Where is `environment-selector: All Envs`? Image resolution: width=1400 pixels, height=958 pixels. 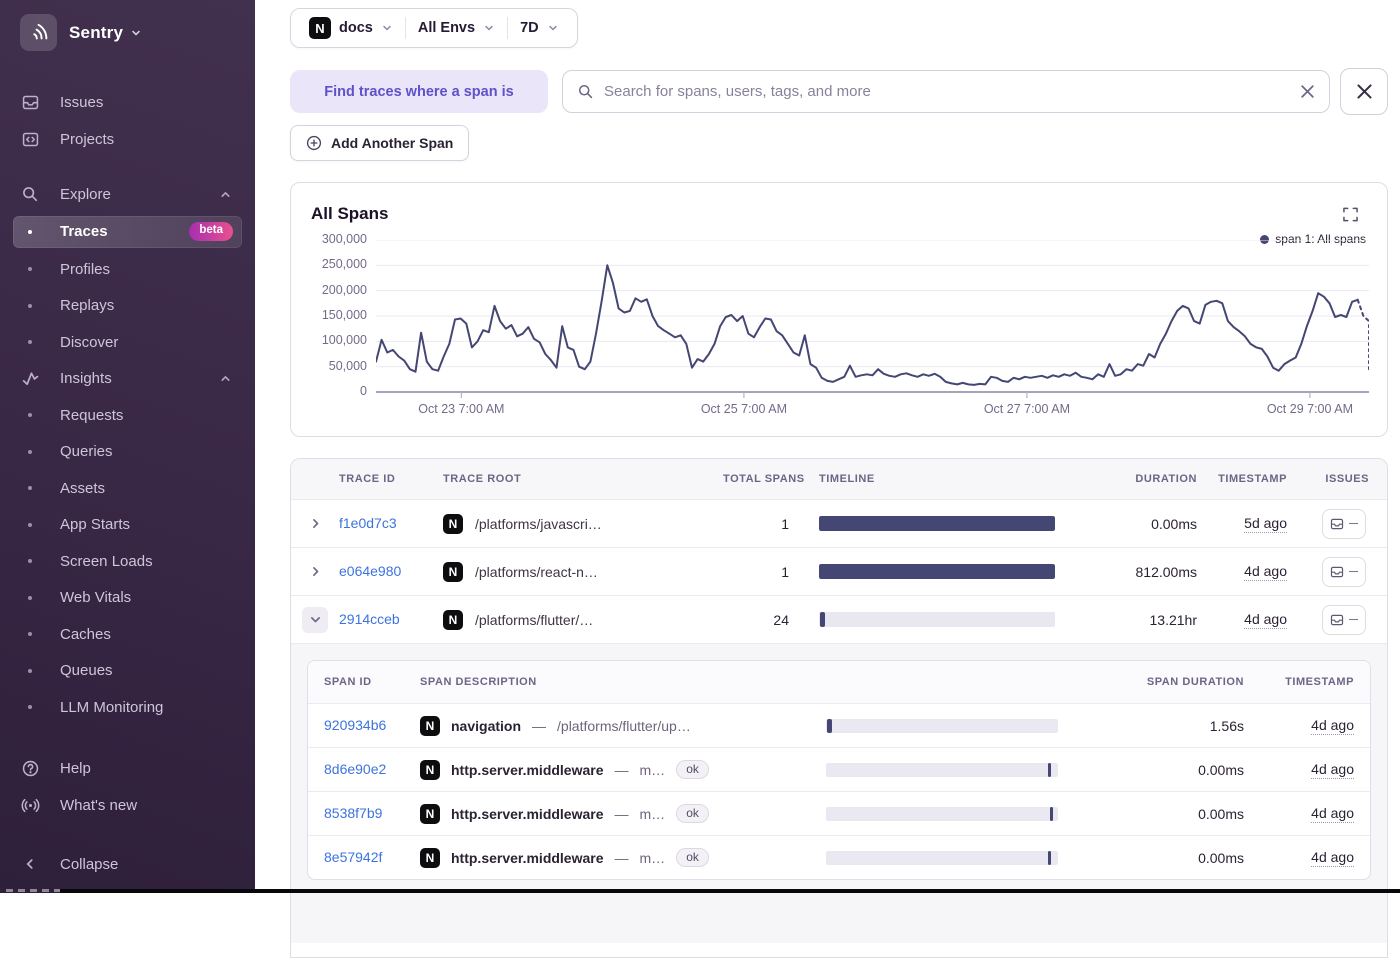 environment-selector: All Envs is located at coordinates (456, 28).